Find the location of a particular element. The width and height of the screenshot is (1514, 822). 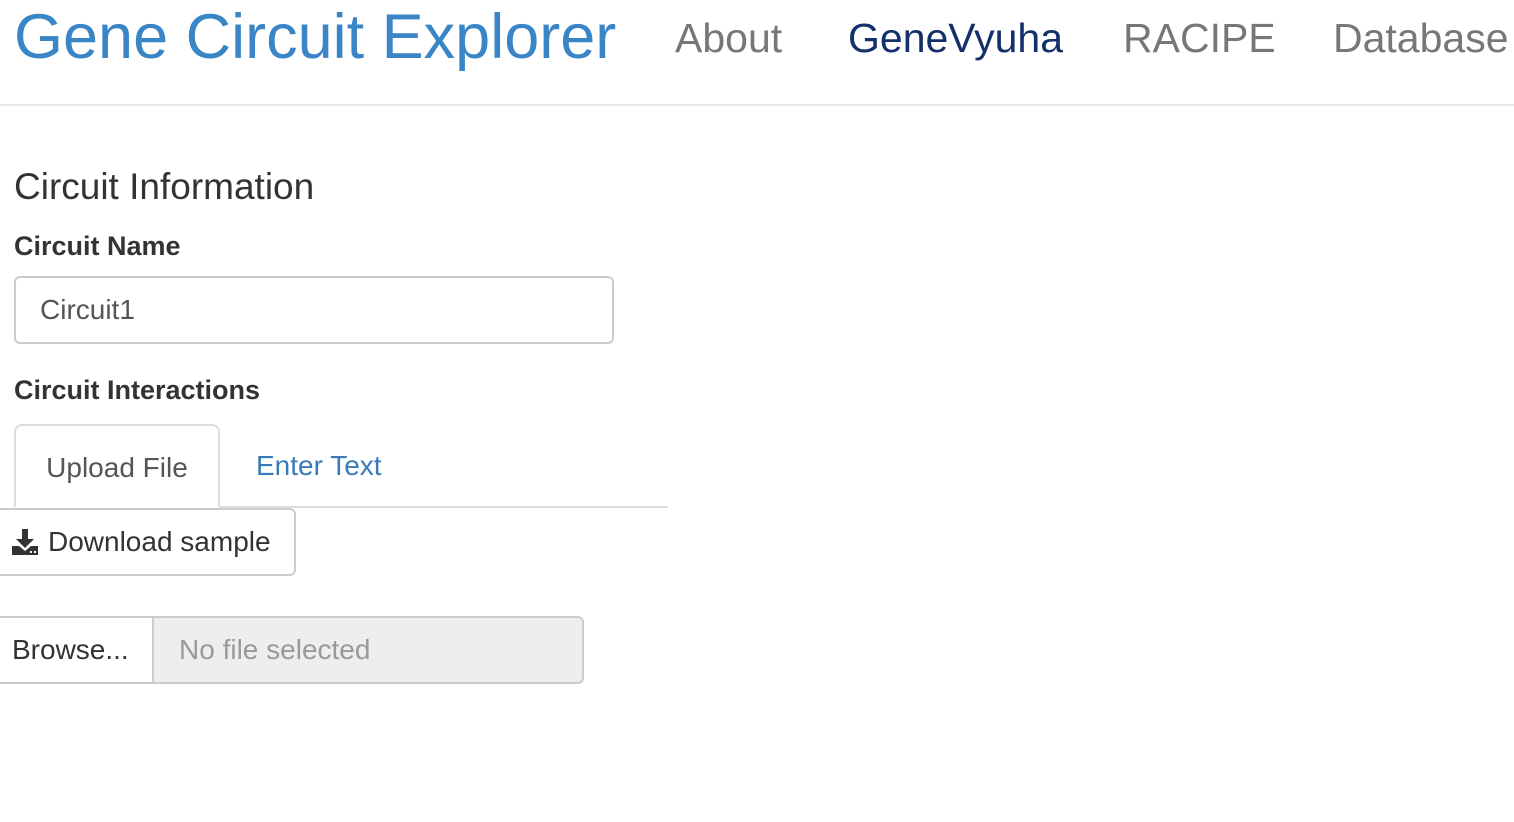

nav-item-about: About is located at coordinates (728, 38).